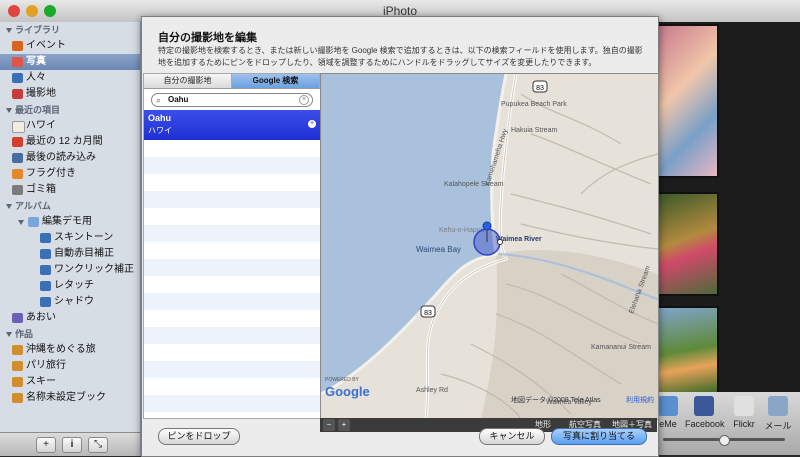 The image size is (800, 457). I want to click on map-terms-link: 利用規約, so click(640, 399).